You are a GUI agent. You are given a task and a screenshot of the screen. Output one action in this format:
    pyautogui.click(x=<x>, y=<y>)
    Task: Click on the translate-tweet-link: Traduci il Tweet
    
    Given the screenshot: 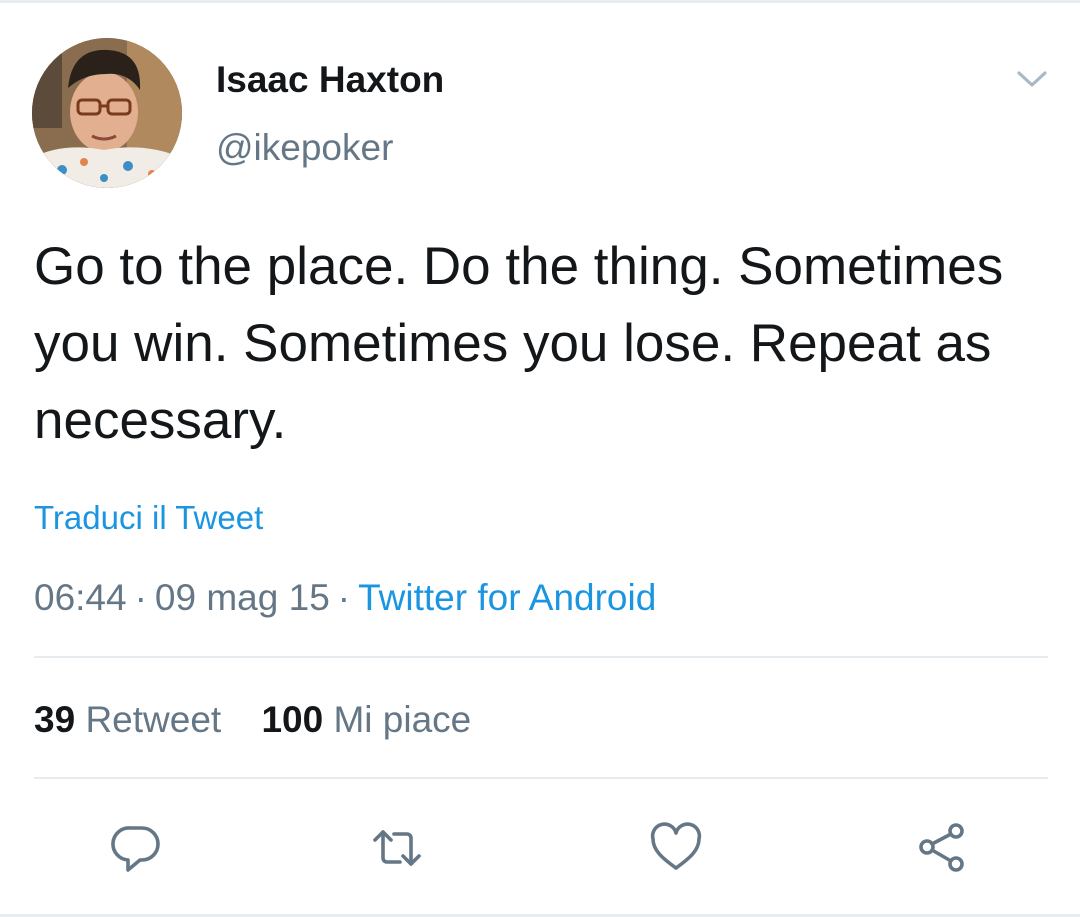 What is the action you would take?
    pyautogui.click(x=148, y=518)
    